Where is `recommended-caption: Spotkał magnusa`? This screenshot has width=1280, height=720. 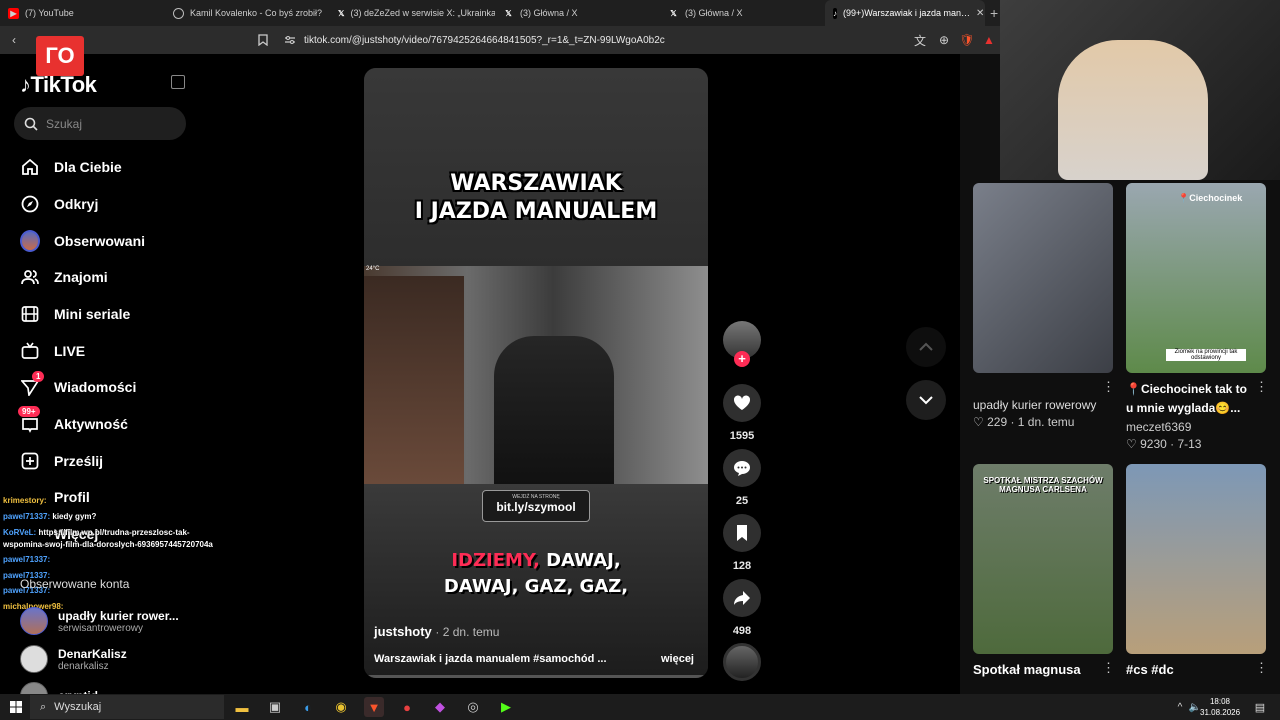 recommended-caption: Spotkał magnusa is located at coordinates (1045, 669).